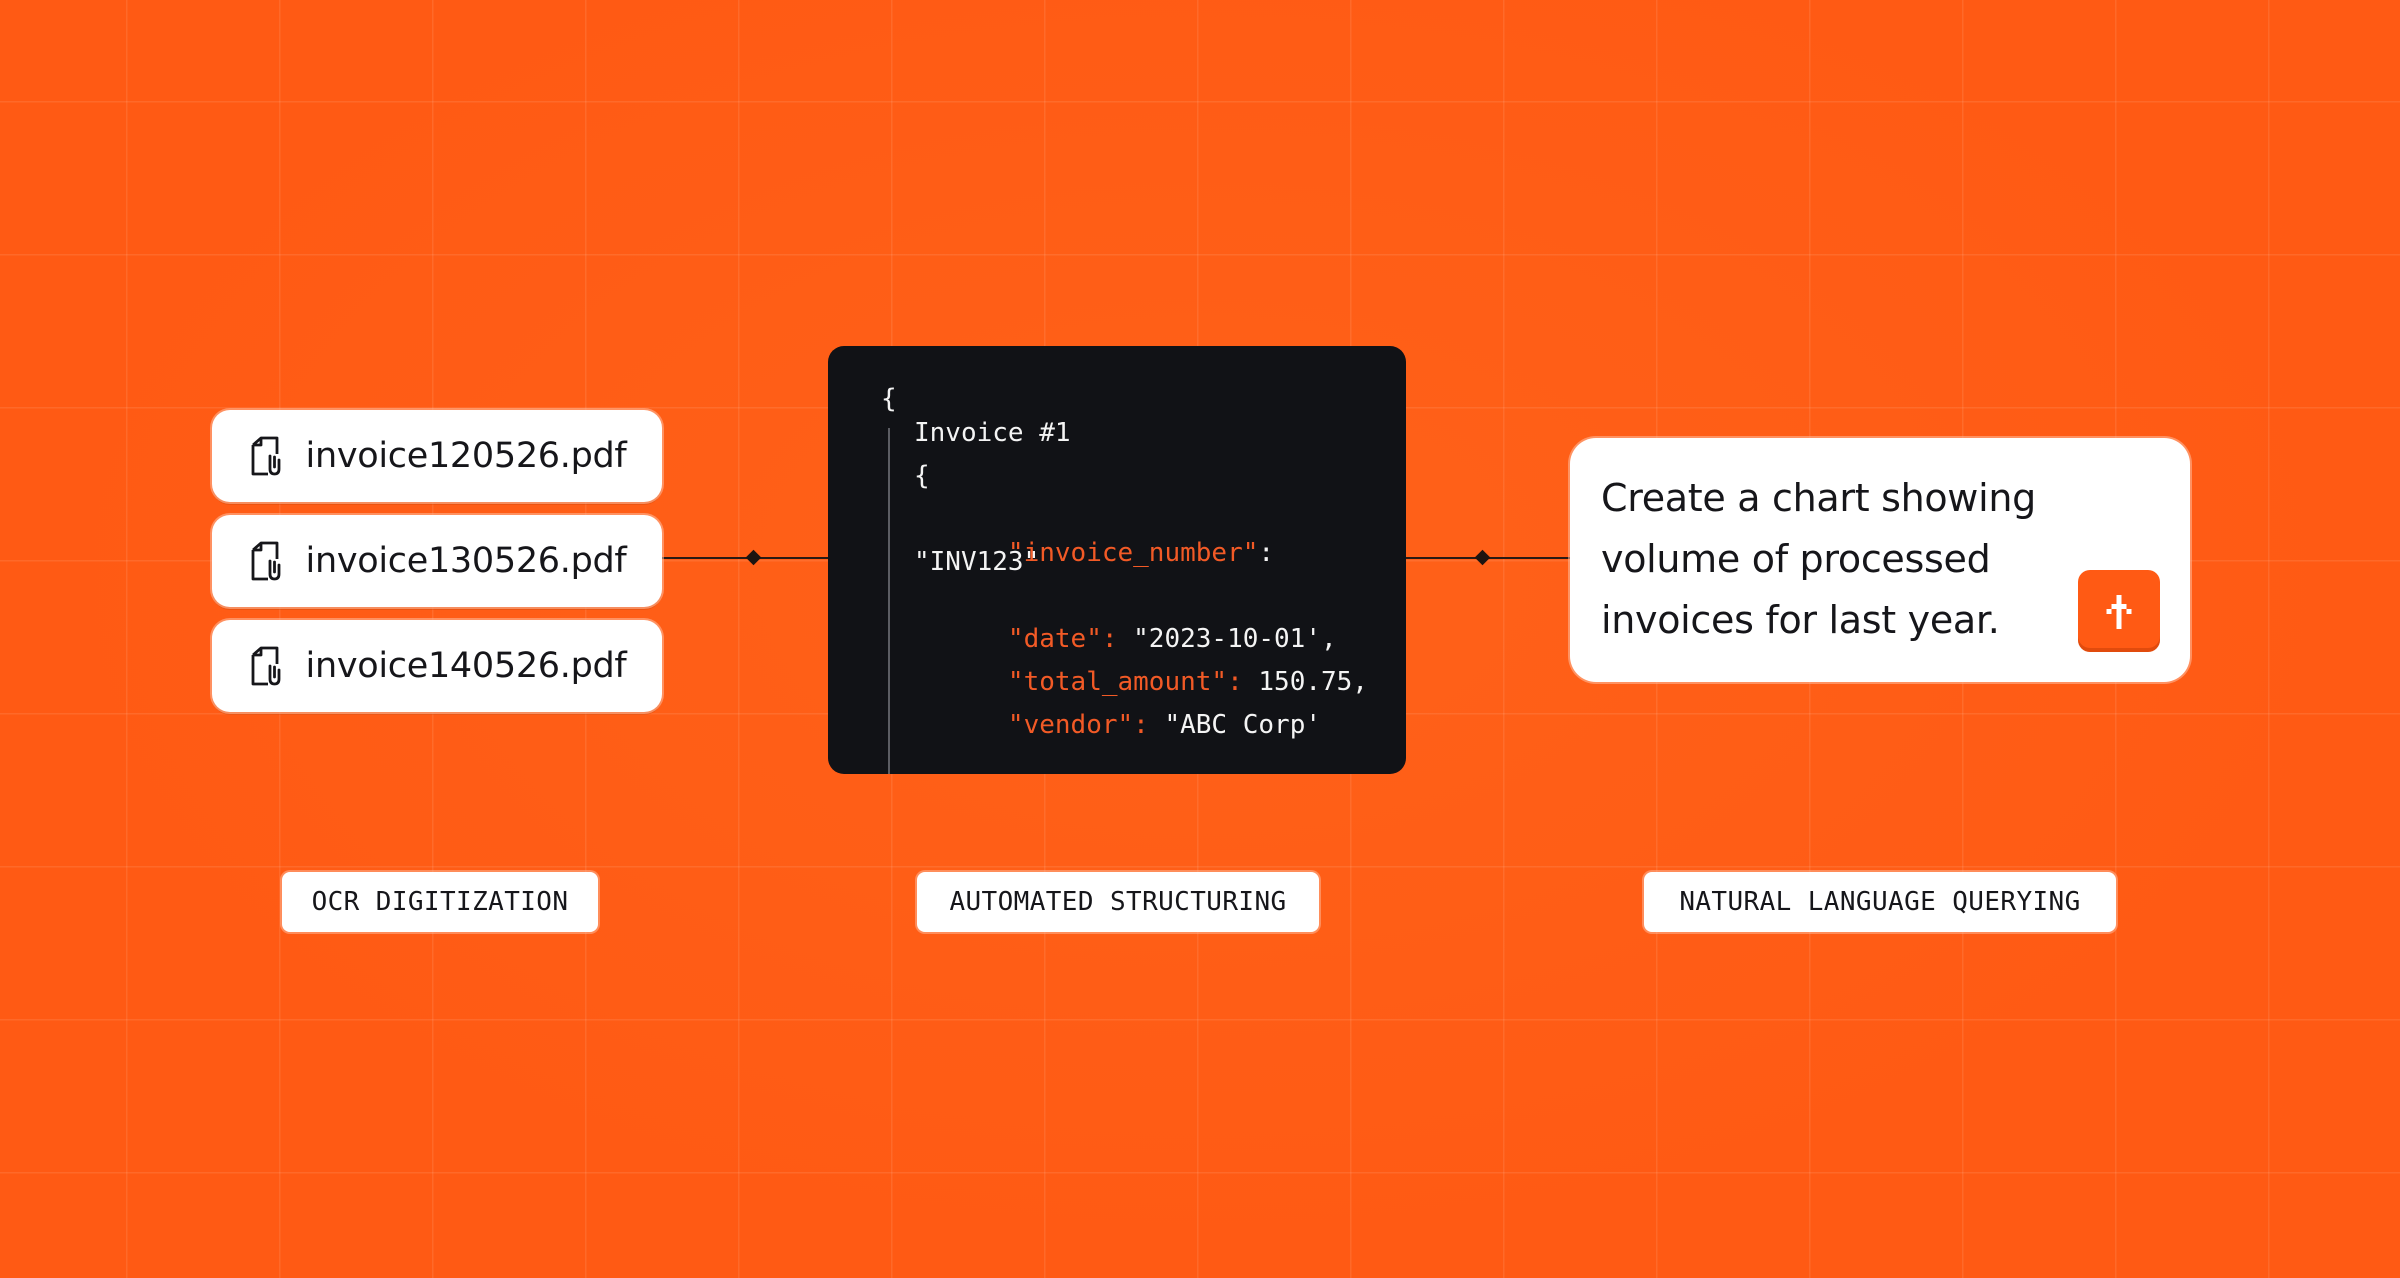  Describe the element at coordinates (889, 399) in the screenshot. I see `code-open-brace: {` at that location.